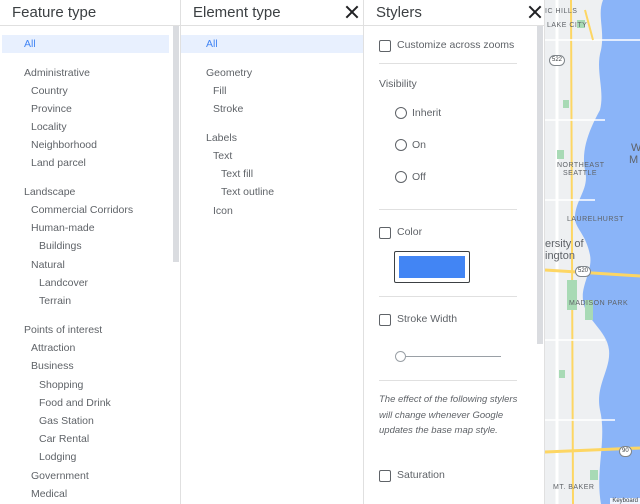 The width and height of the screenshot is (640, 504). What do you see at coordinates (410, 232) in the screenshot?
I see `color-label: Color` at bounding box center [410, 232].